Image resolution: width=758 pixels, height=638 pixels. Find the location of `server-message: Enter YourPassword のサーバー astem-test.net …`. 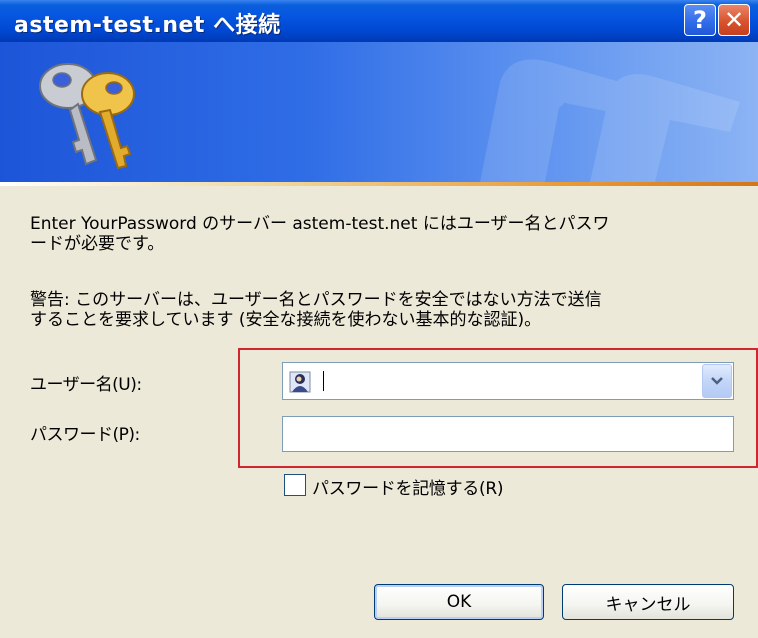

server-message: Enter YourPassword のサーバー astem-test.net … is located at coordinates (380, 234).